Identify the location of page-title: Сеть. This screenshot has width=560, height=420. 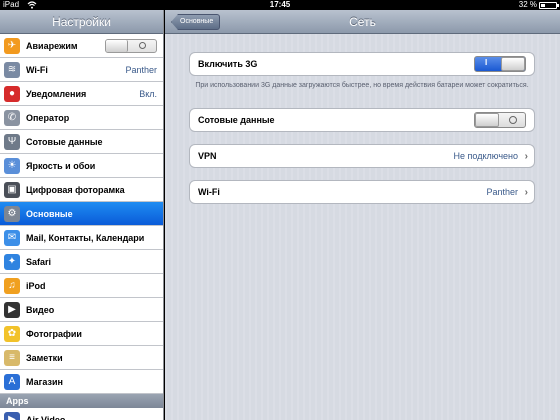
(362, 22).